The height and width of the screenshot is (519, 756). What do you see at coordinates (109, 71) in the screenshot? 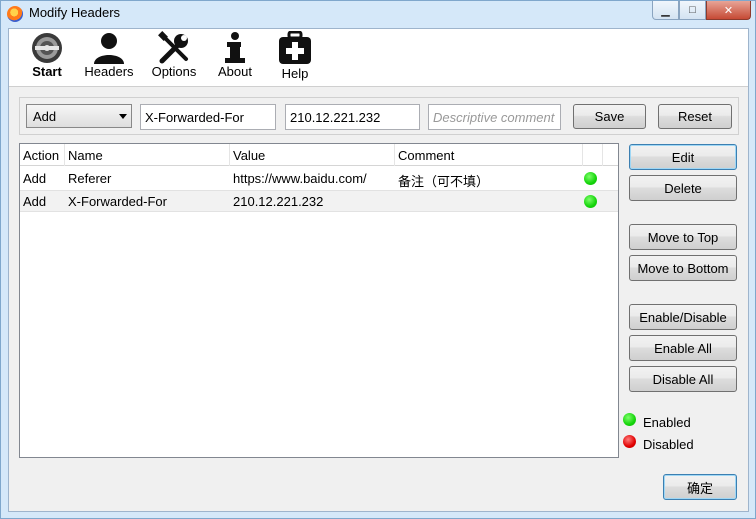
I see `tab-headers-label: Headers` at bounding box center [109, 71].